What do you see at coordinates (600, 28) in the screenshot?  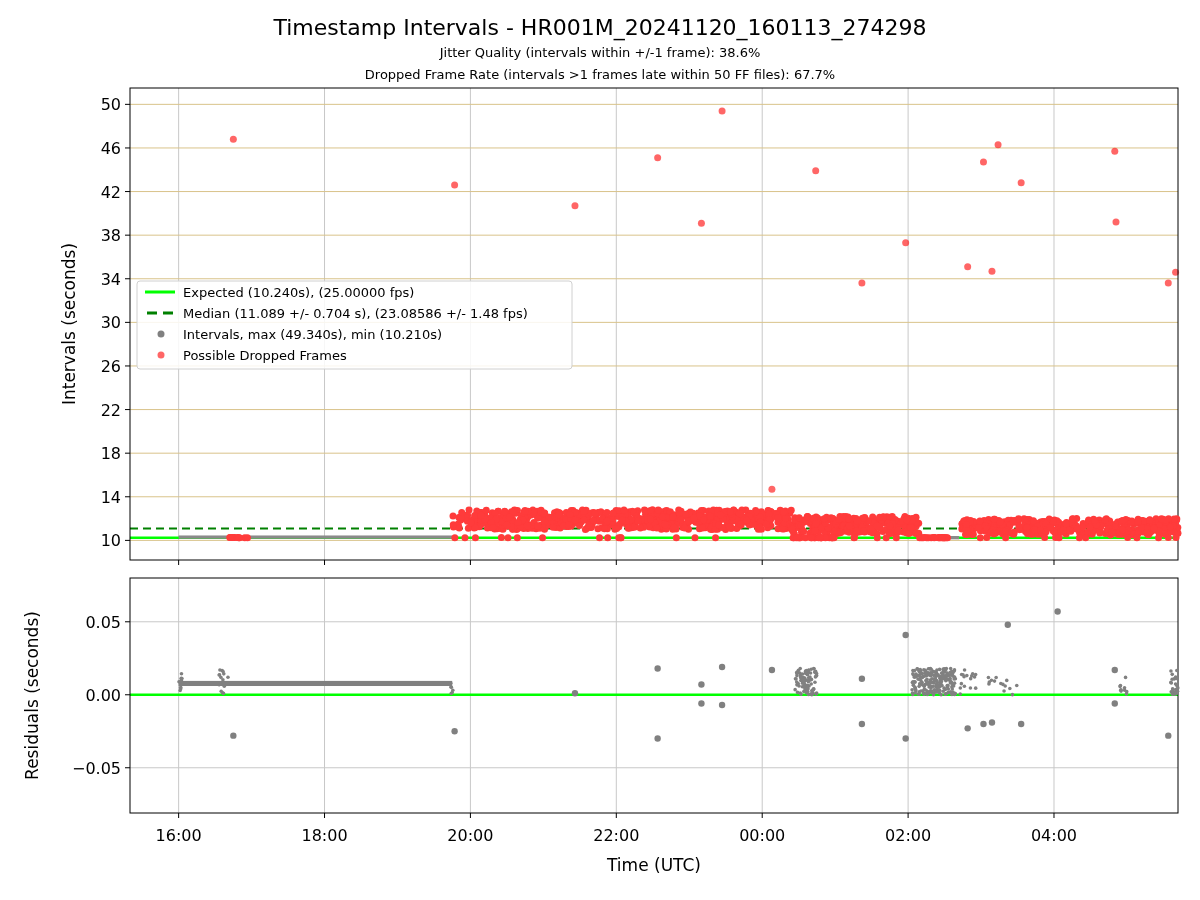 I see `chart-title: Timestamp Intervals - HR001M_20241120_160113_274298` at bounding box center [600, 28].